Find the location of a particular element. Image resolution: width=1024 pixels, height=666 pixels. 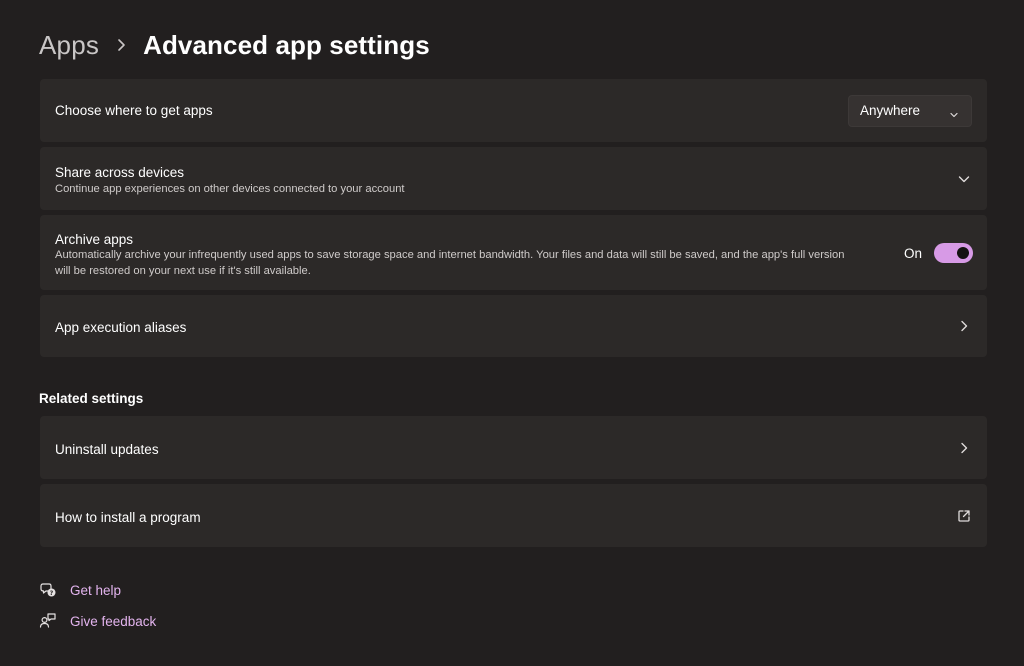

app-source-dropdown: Anywhere is located at coordinates (910, 111).